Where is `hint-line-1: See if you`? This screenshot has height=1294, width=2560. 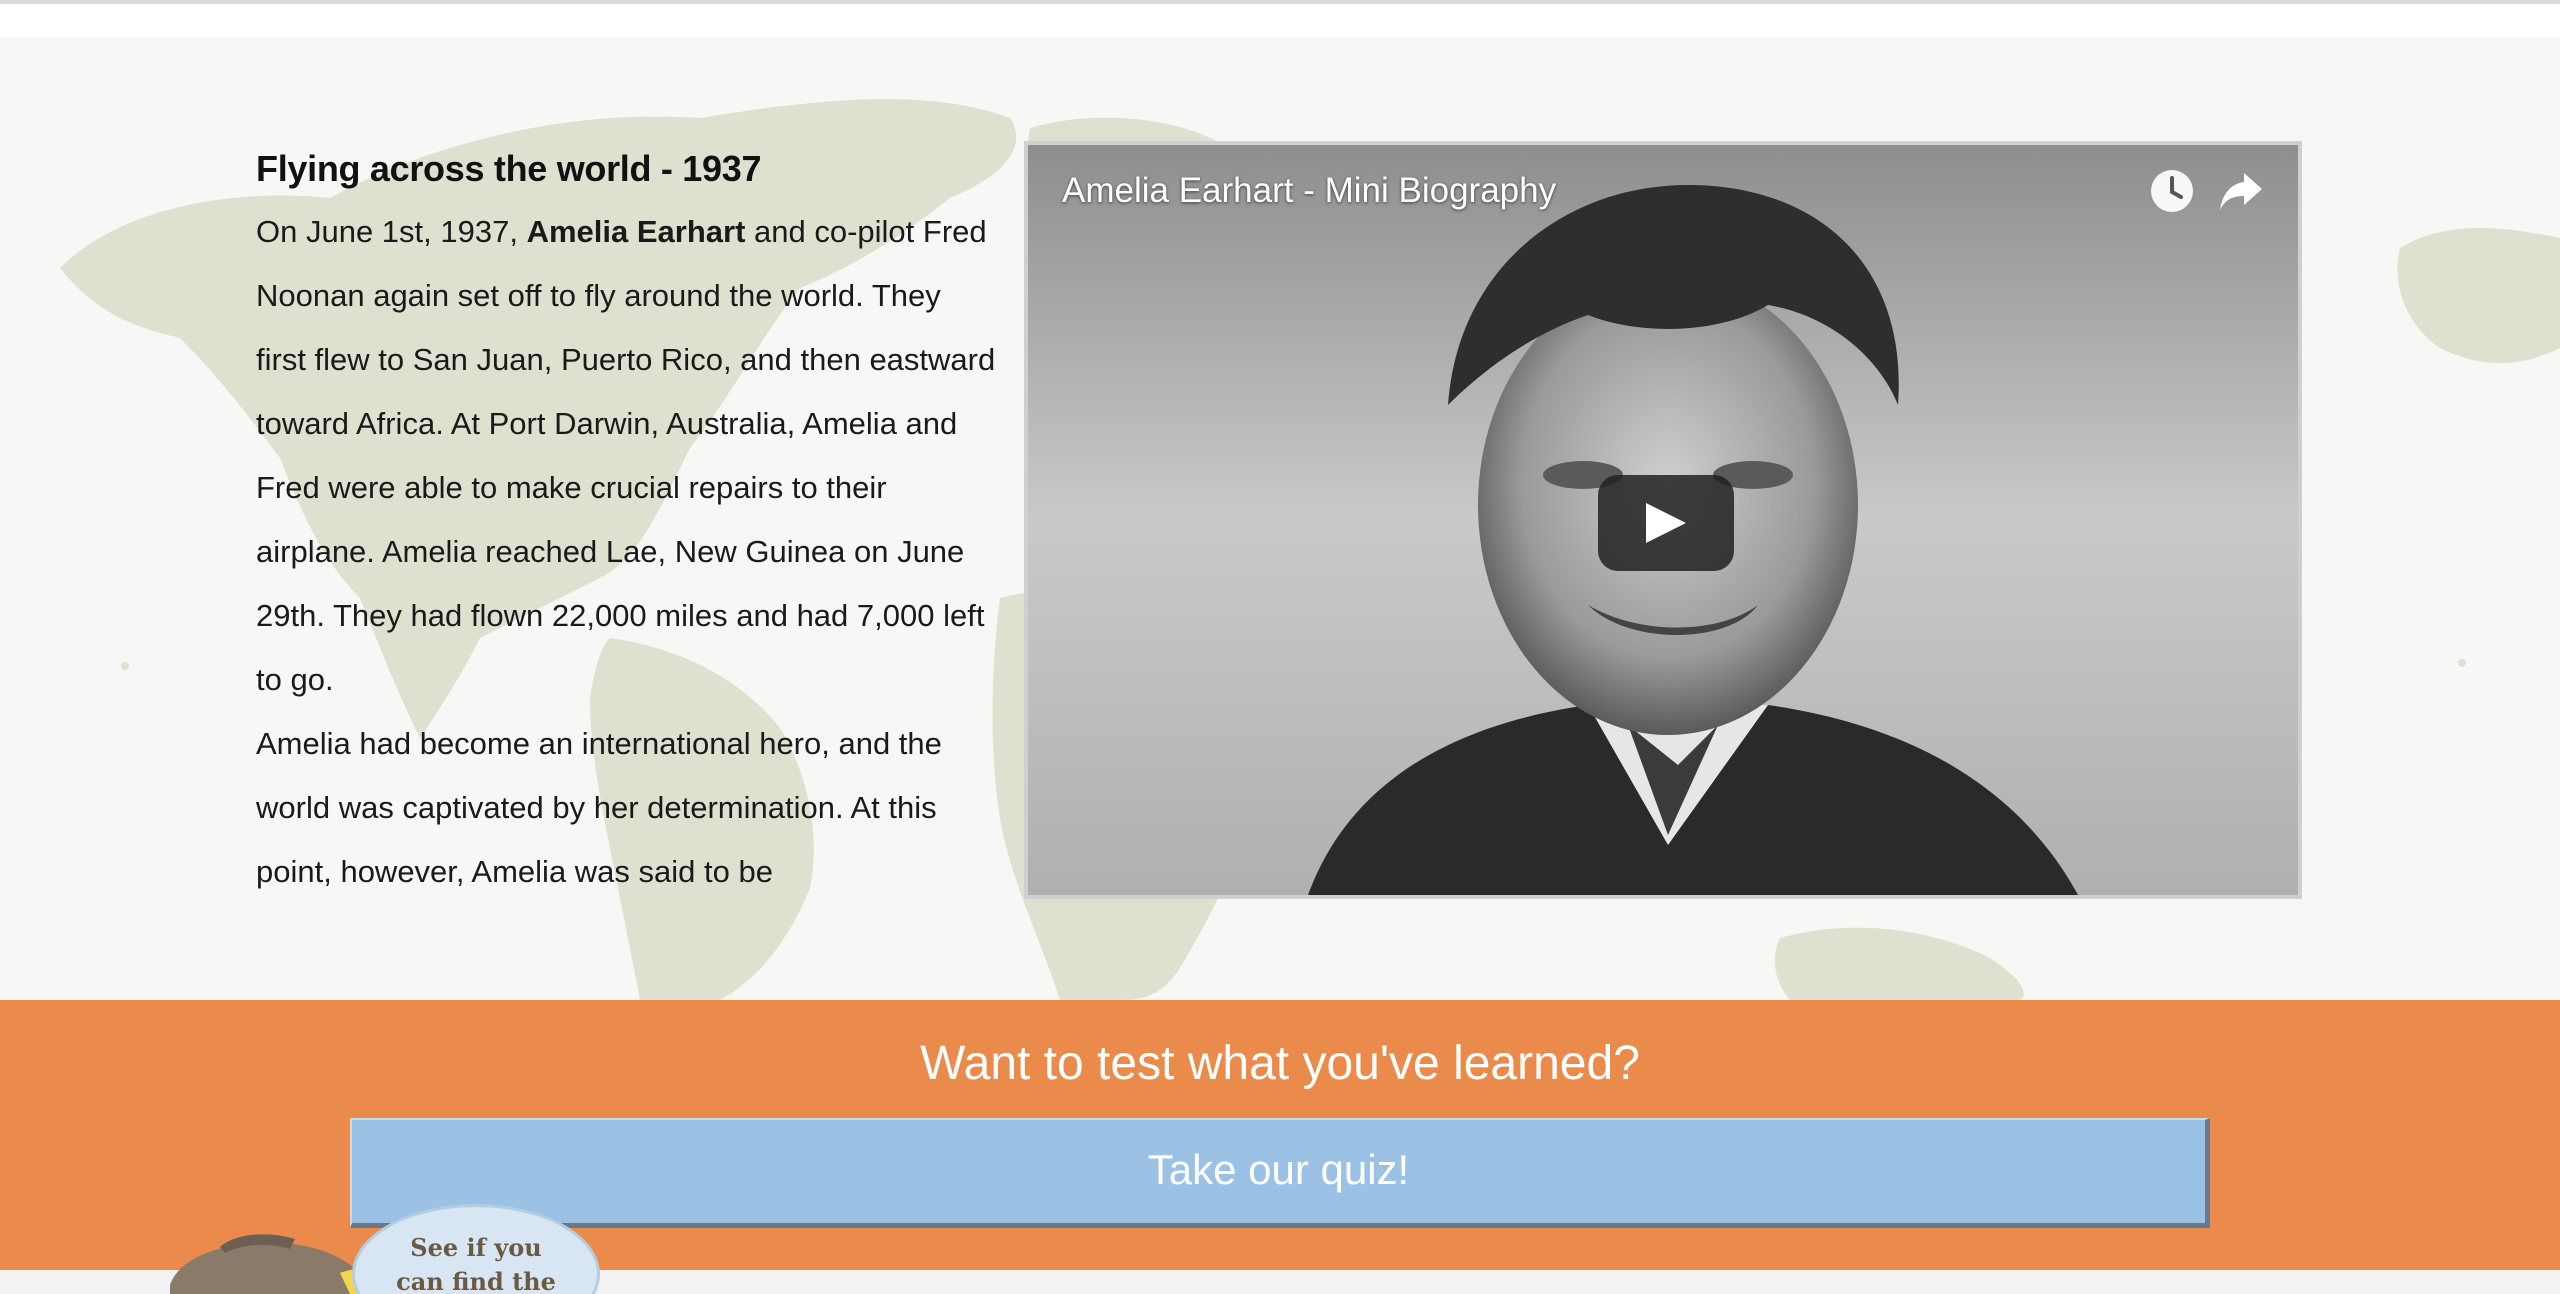 hint-line-1: See if you is located at coordinates (476, 1247).